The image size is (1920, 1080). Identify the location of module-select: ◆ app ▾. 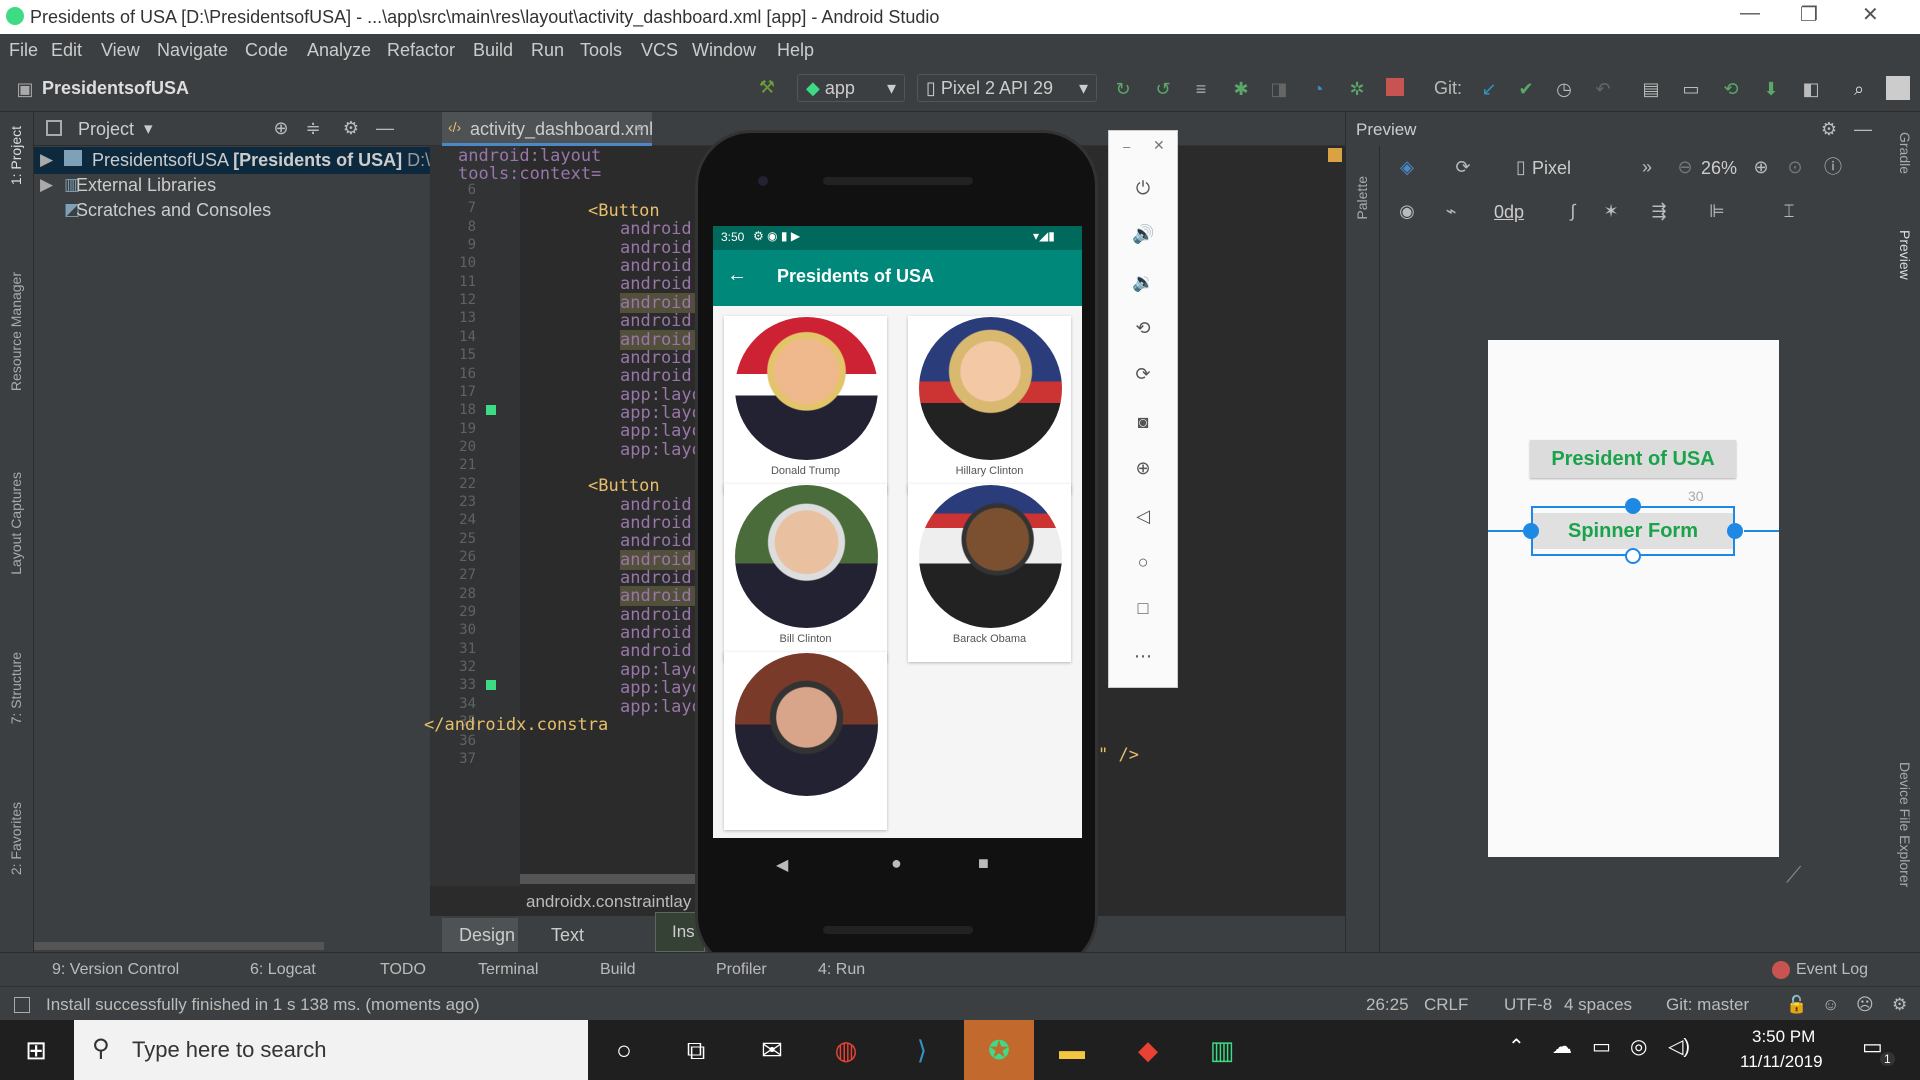
(851, 88).